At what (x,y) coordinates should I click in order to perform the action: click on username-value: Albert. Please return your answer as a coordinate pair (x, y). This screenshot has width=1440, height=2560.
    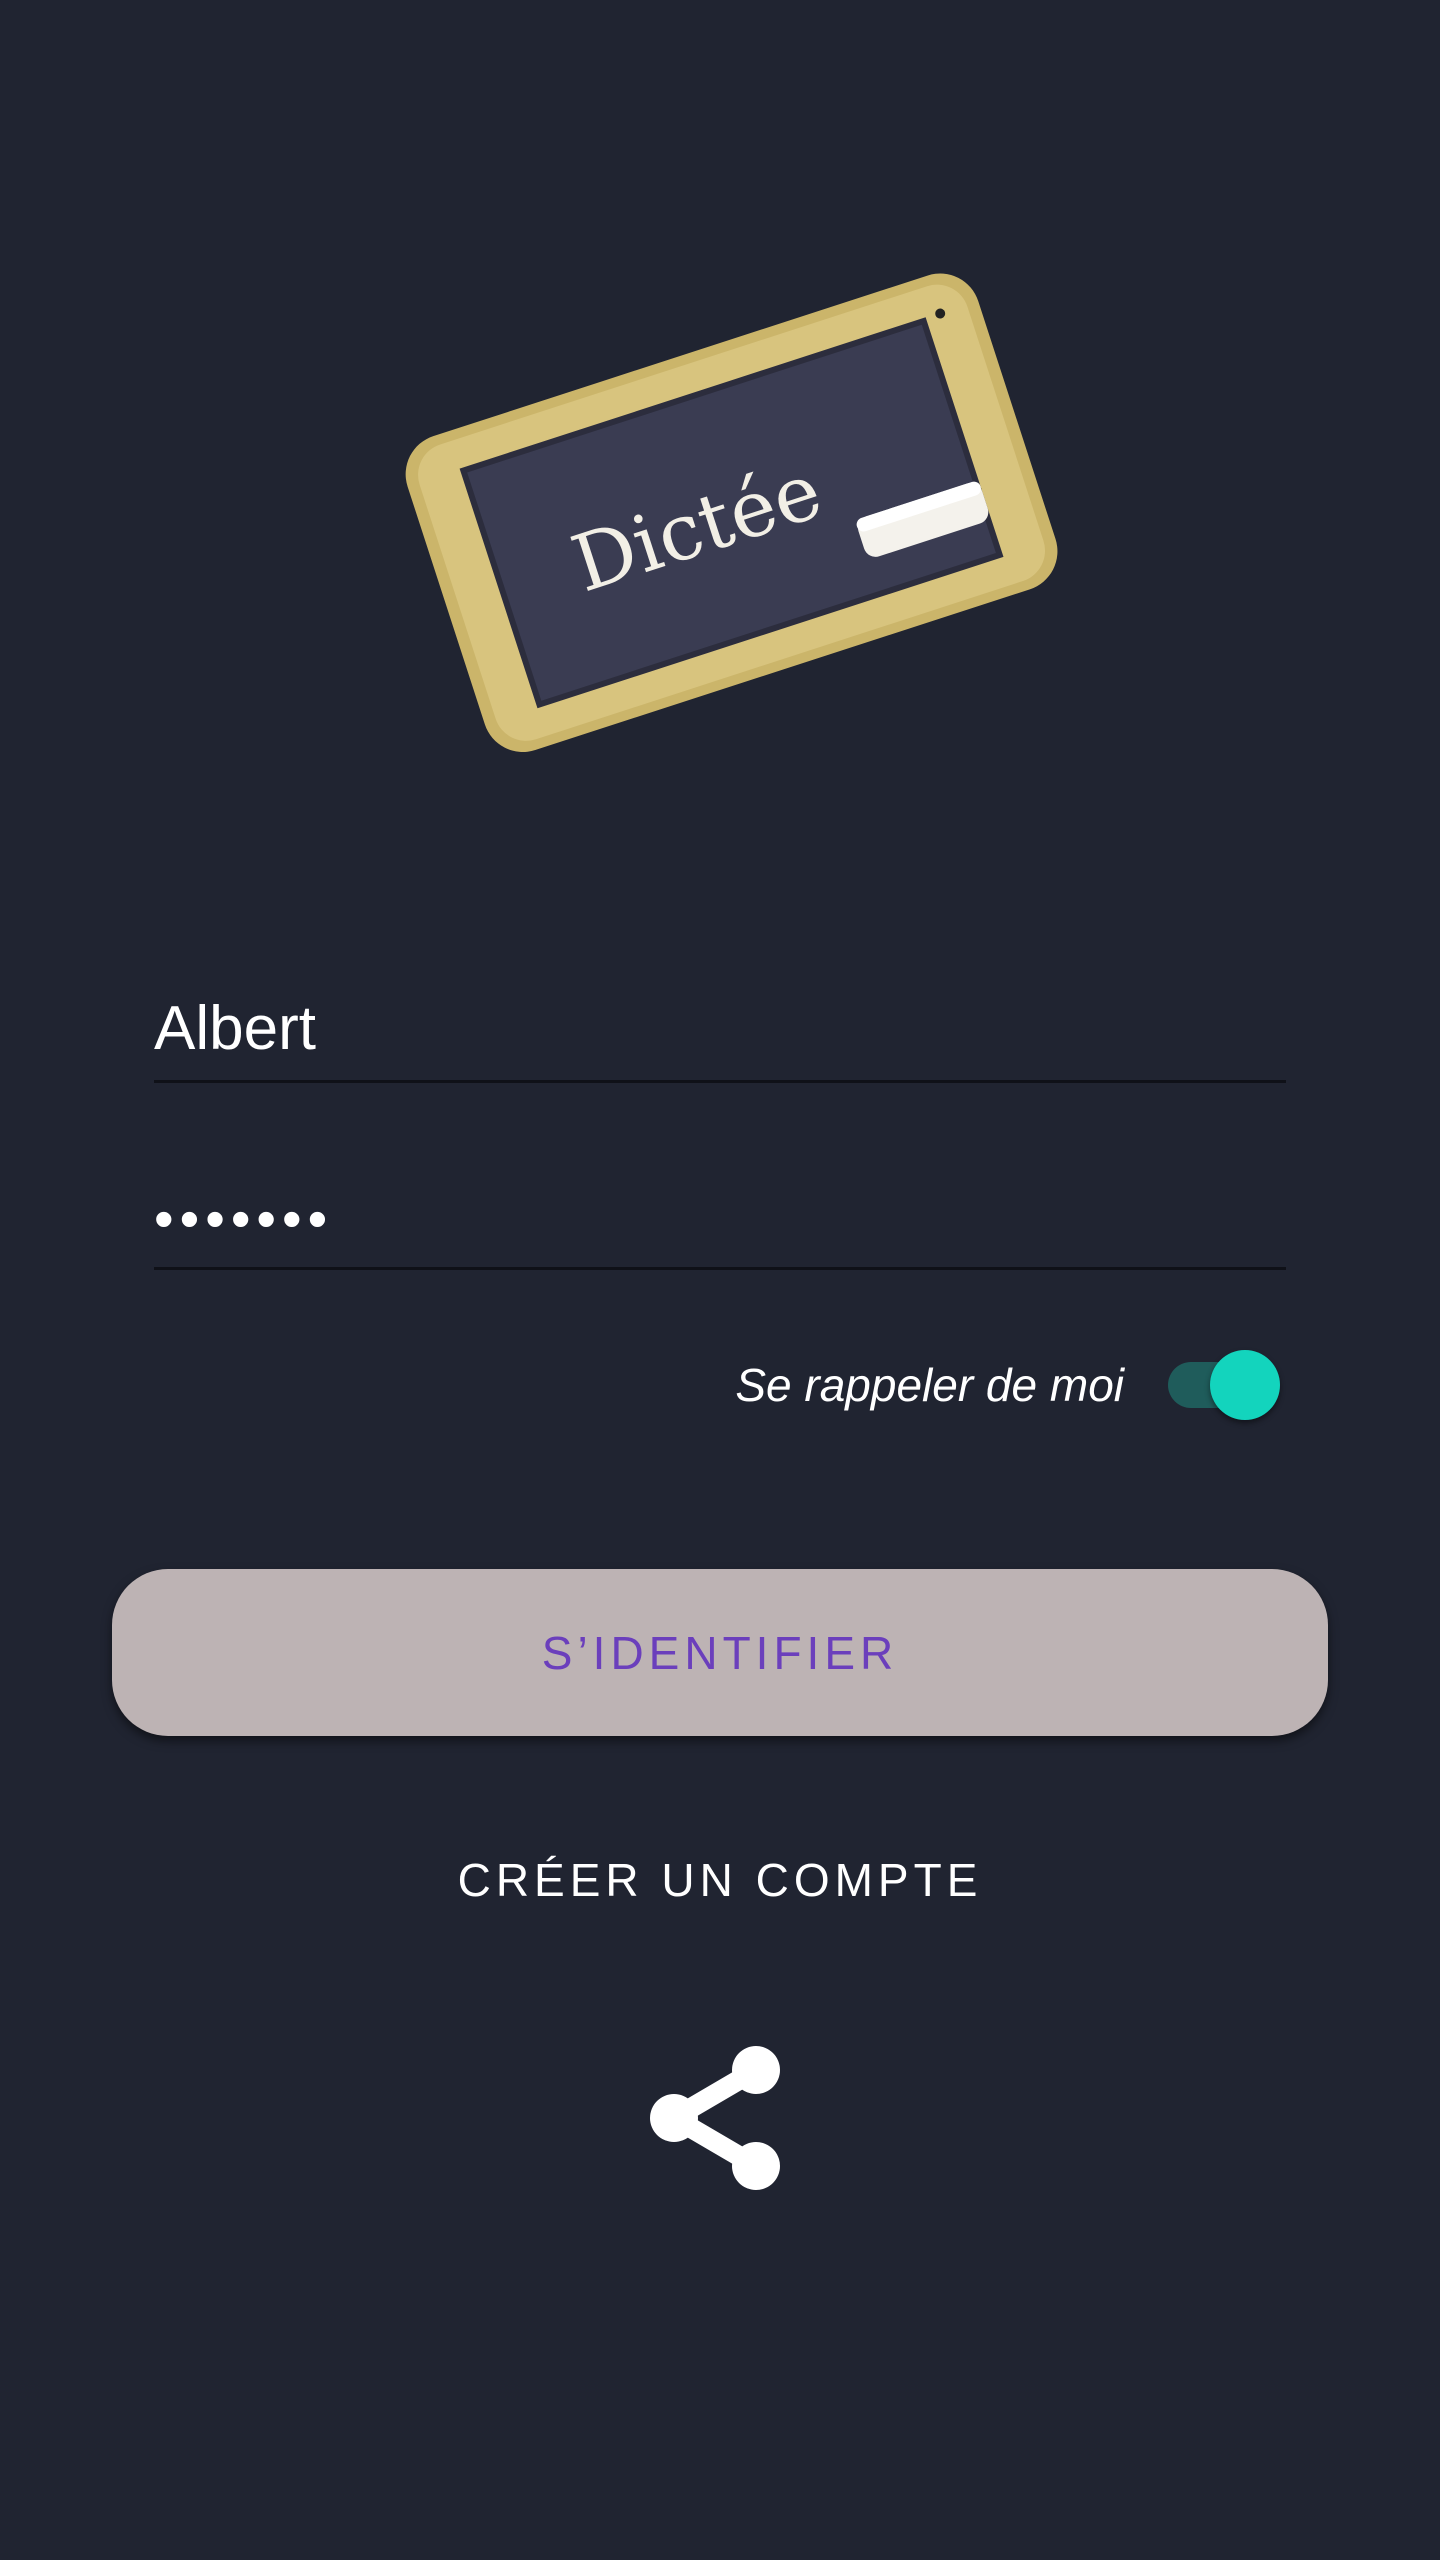
    Looking at the image, I should click on (235, 1028).